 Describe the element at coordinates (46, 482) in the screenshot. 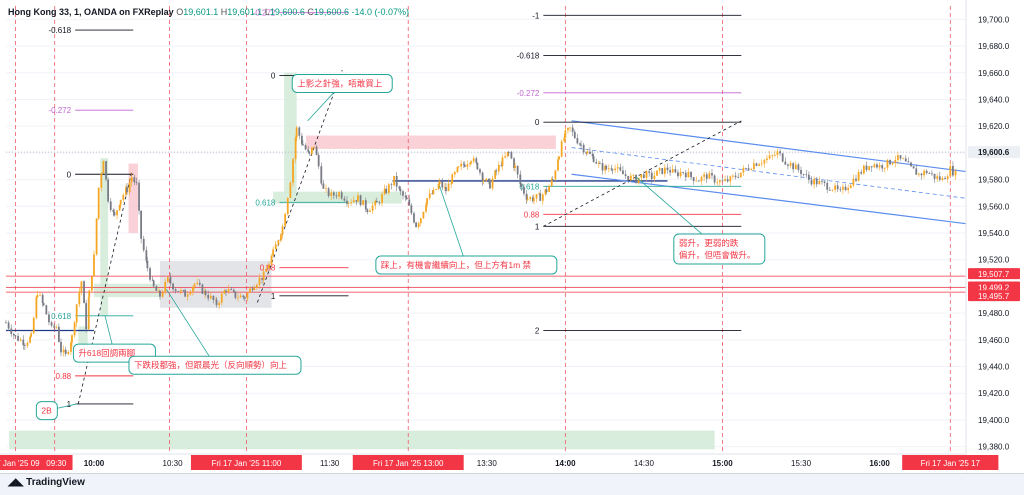

I see `tradingview-brand: ◢◣ TradingView` at that location.